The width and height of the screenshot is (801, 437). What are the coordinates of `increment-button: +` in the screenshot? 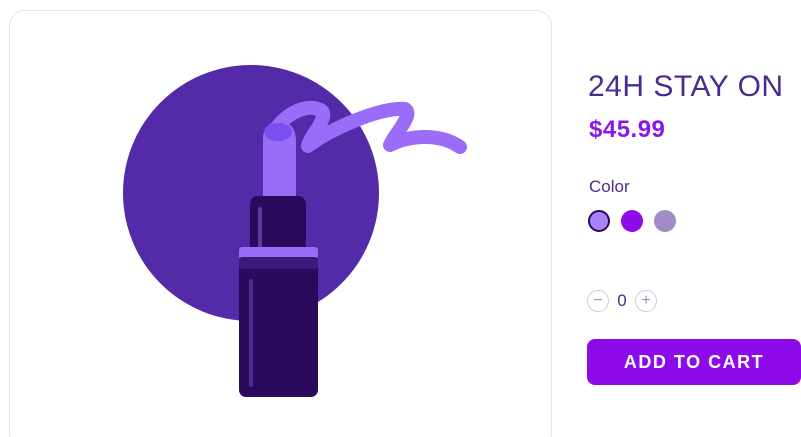 It's located at (646, 301).